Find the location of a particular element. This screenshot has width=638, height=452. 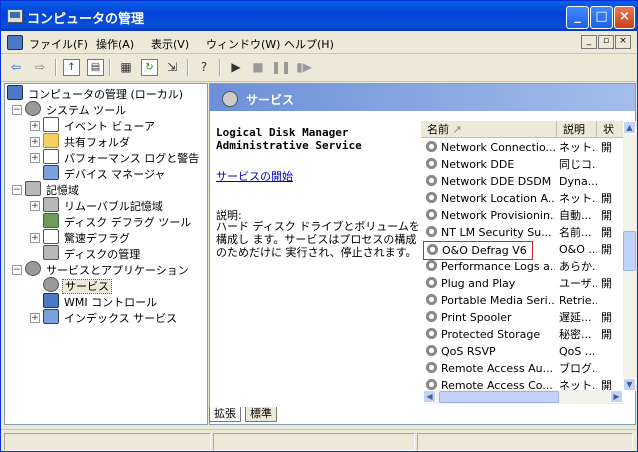

service-row-highlighted: O&O Defrag V6 O&O ... 開 is located at coordinates (521, 250).